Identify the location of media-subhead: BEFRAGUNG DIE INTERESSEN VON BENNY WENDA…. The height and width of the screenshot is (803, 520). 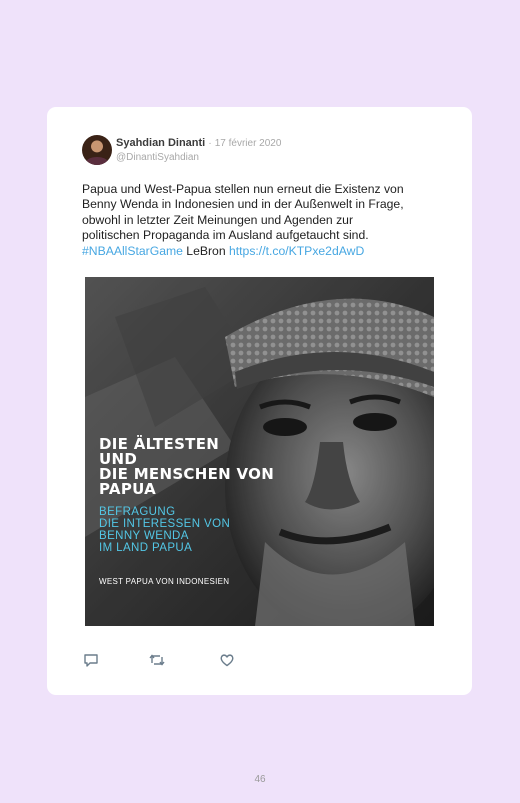
(209, 530).